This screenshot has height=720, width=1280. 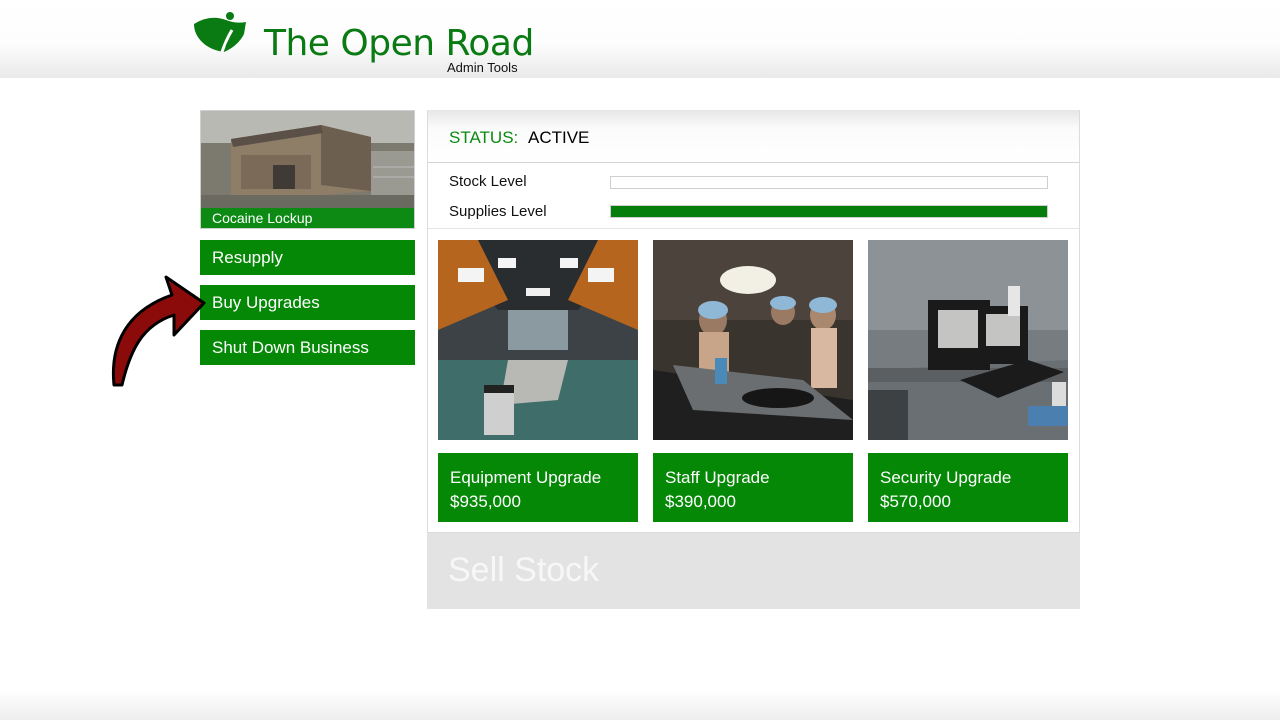 What do you see at coordinates (717, 477) in the screenshot?
I see `upgrade-name: Staff Upgrade` at bounding box center [717, 477].